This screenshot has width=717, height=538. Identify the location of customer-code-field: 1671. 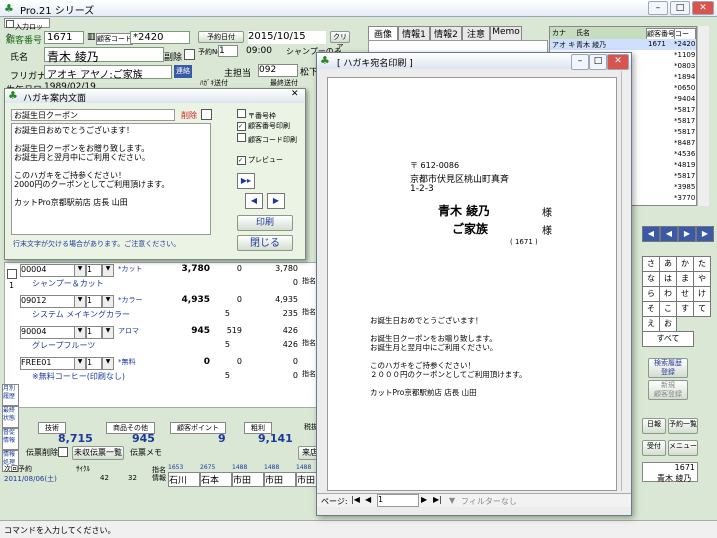
(64, 37).